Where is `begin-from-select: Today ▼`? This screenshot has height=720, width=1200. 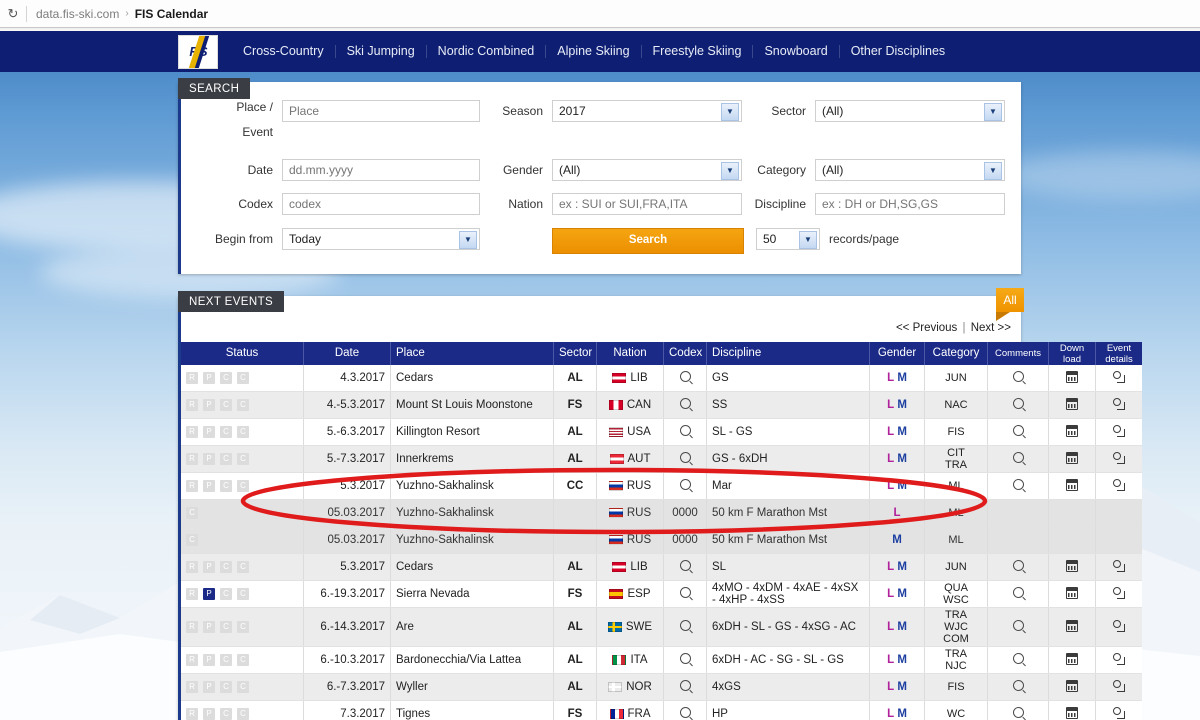 begin-from-select: Today ▼ is located at coordinates (381, 239).